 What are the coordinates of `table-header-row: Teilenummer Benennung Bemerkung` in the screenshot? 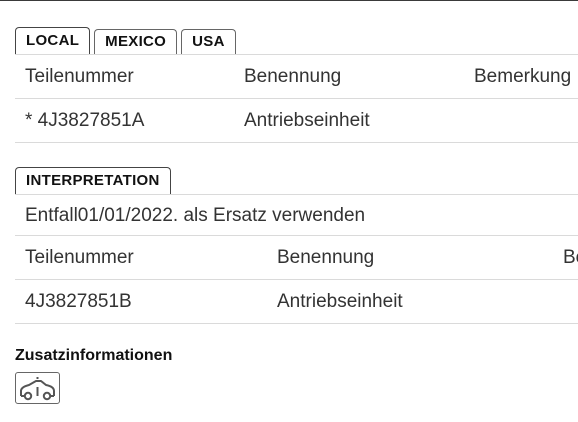 It's located at (296, 76).